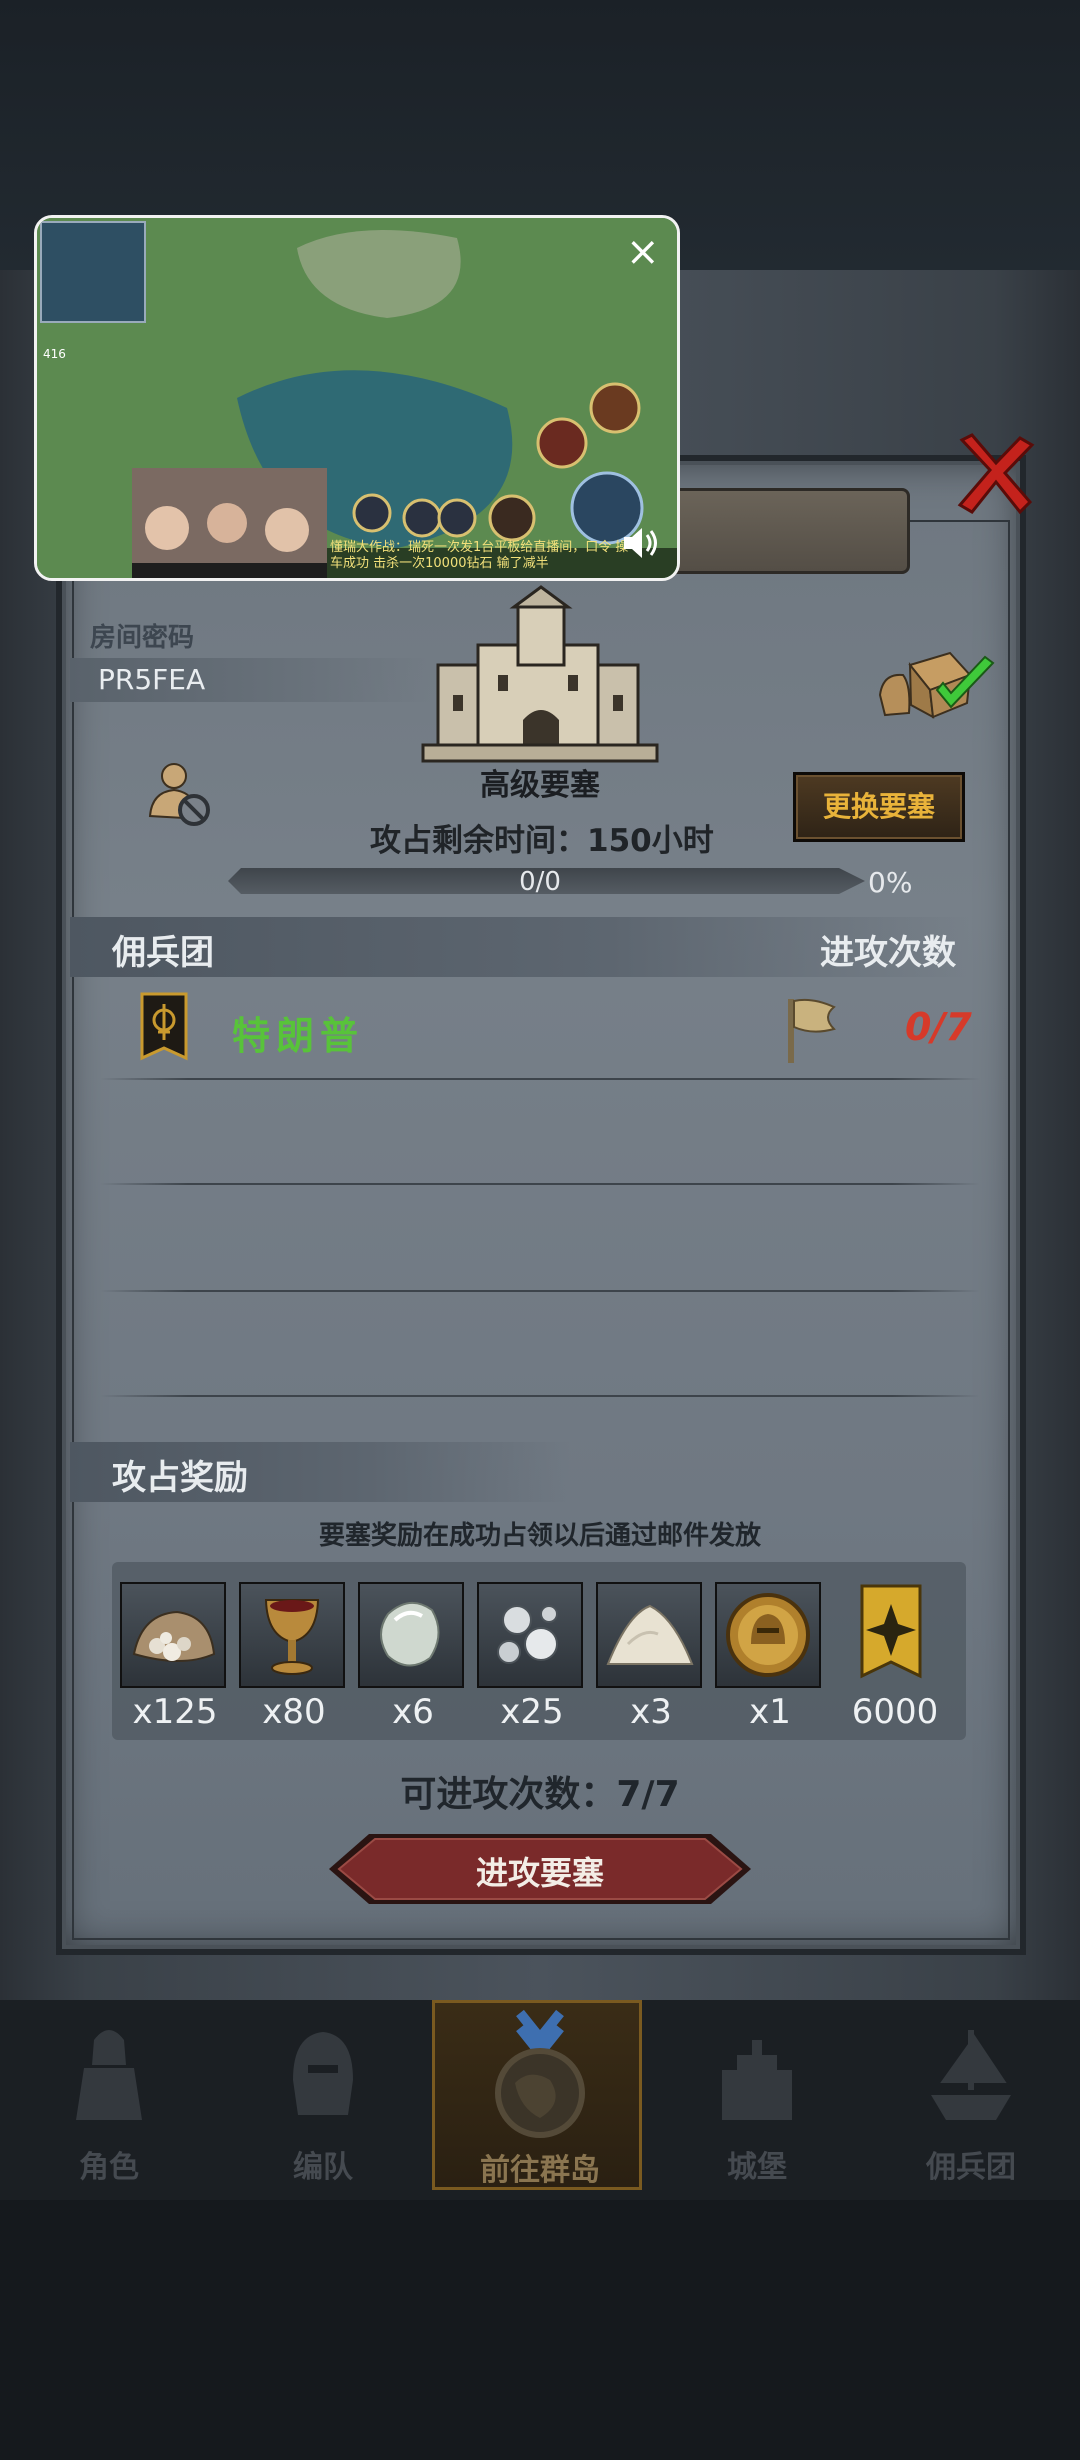 The image size is (1080, 2460). I want to click on silver-orbs-icon, so click(527, 1634).